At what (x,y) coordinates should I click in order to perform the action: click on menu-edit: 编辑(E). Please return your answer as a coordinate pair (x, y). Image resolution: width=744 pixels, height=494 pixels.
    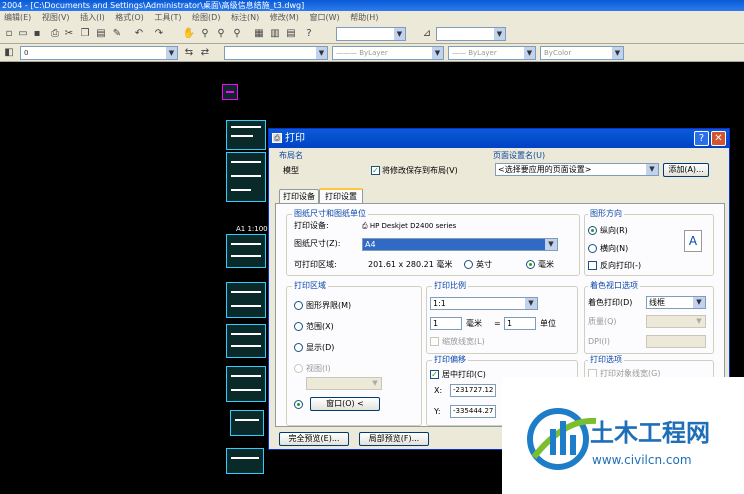
    Looking at the image, I should click on (17, 17).